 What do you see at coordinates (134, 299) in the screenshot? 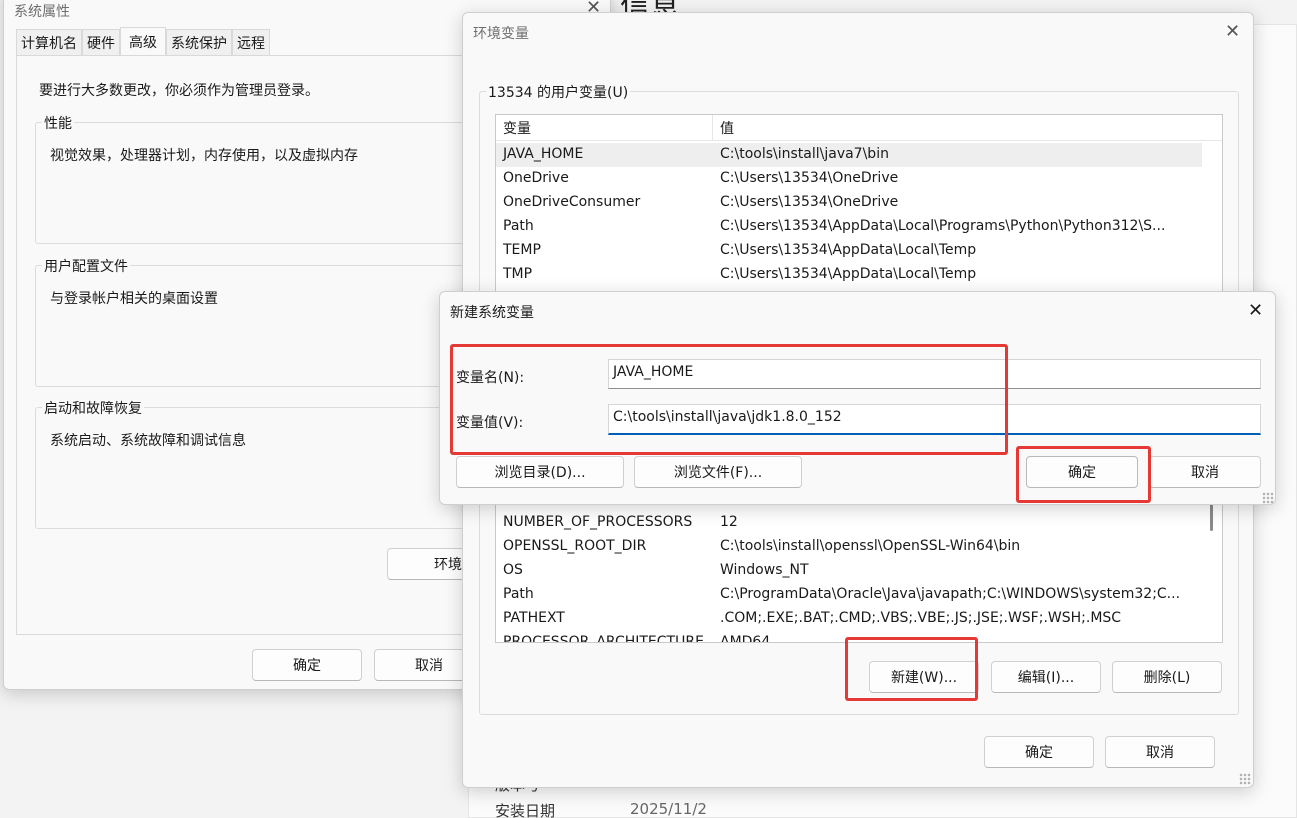
I see `user-profile-desc: 与登录帐户相关的桌面设置` at bounding box center [134, 299].